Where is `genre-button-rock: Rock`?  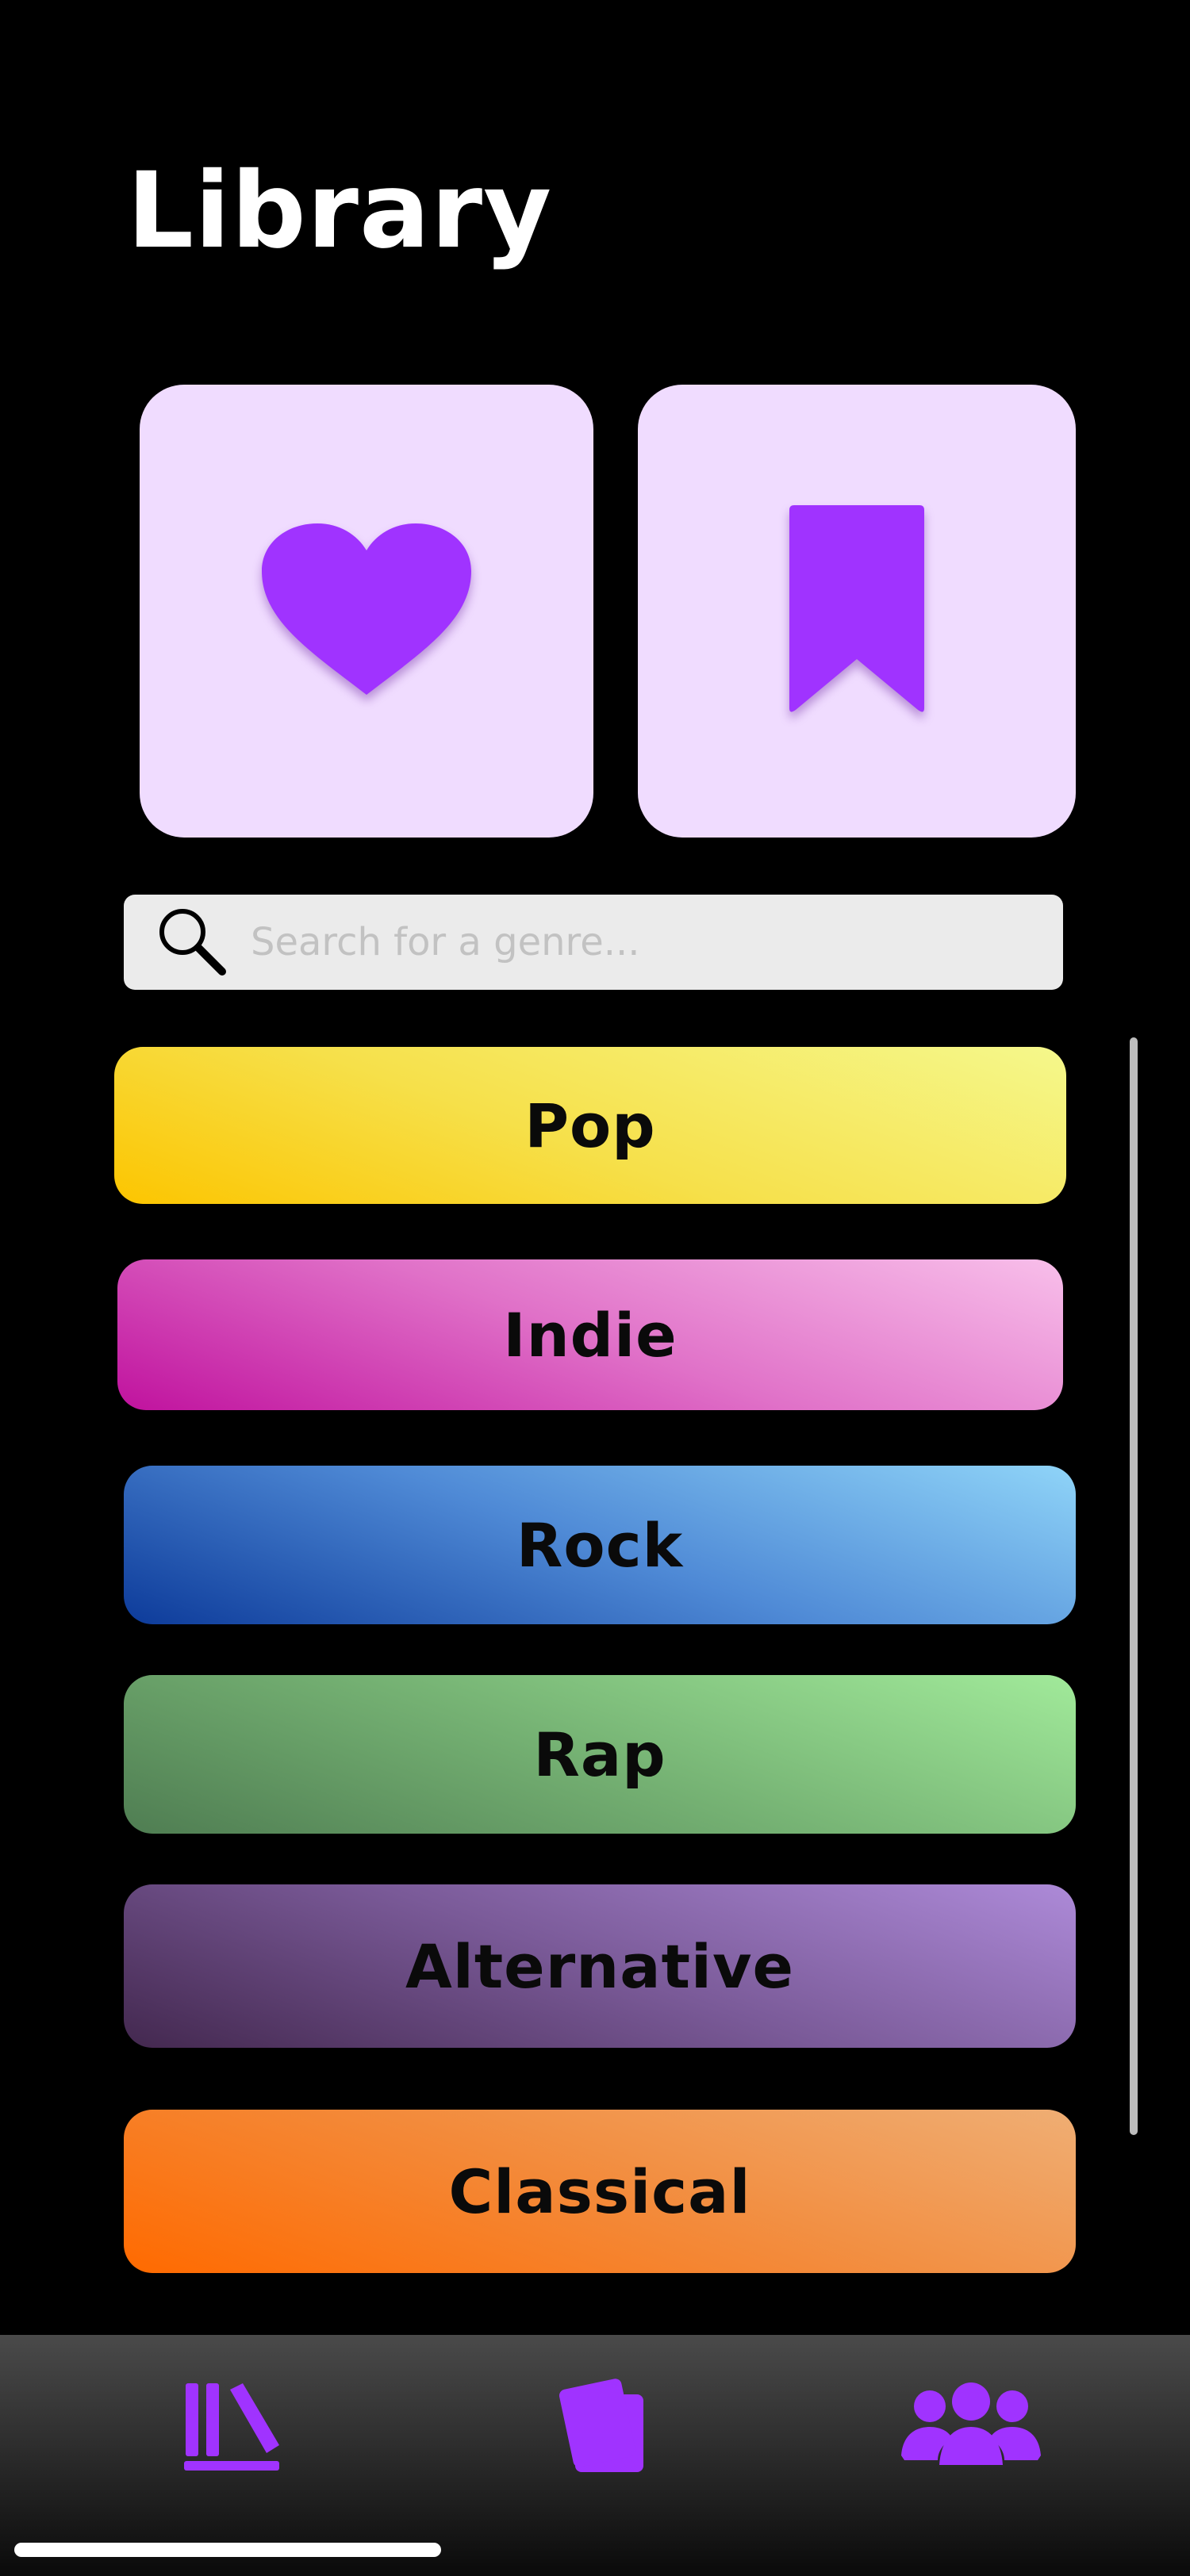 genre-button-rock: Rock is located at coordinates (600, 1545).